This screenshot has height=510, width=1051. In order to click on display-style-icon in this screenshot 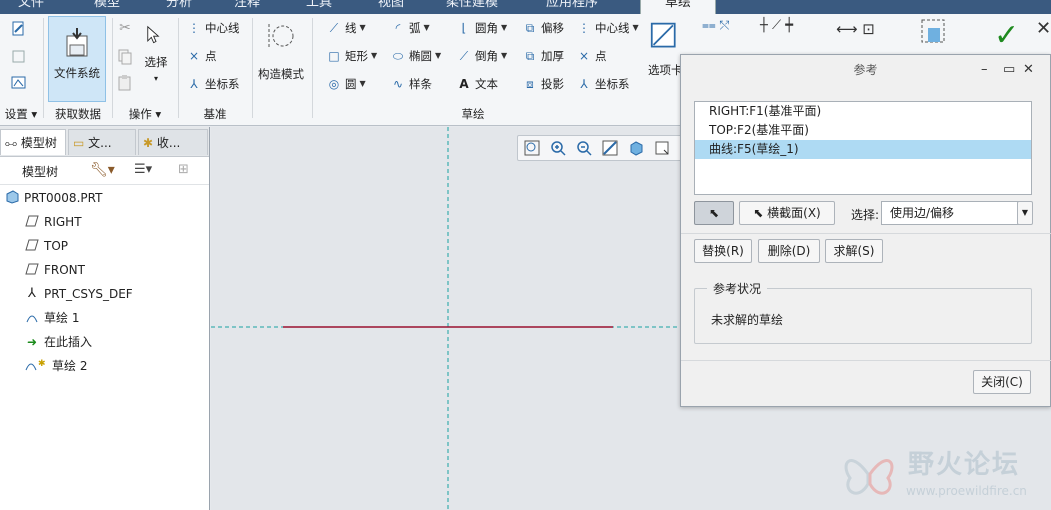, I will do `click(636, 148)`.